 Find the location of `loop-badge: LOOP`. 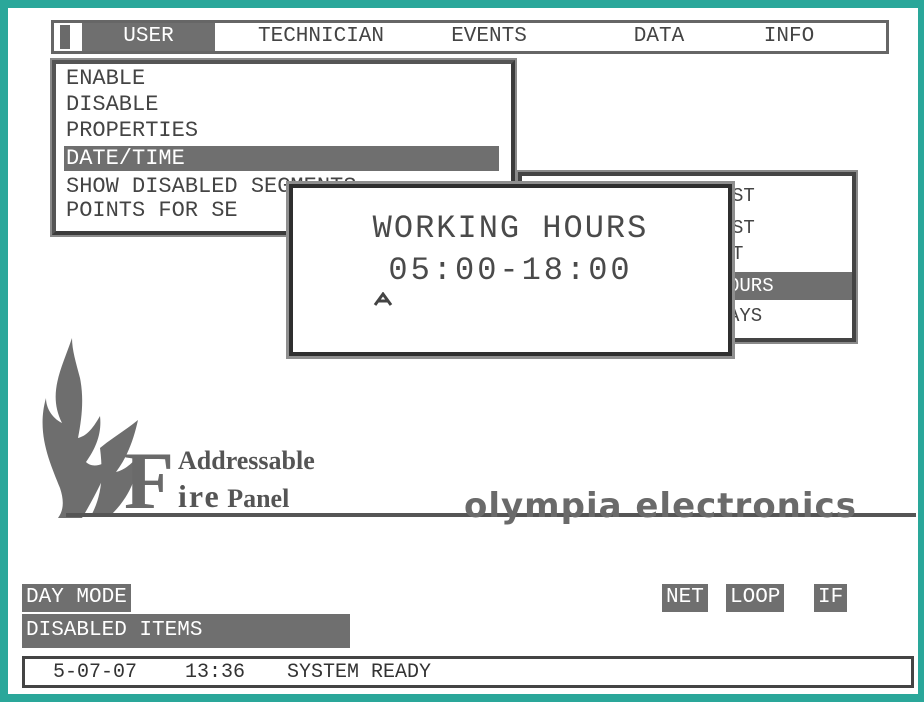

loop-badge: LOOP is located at coordinates (755, 598).